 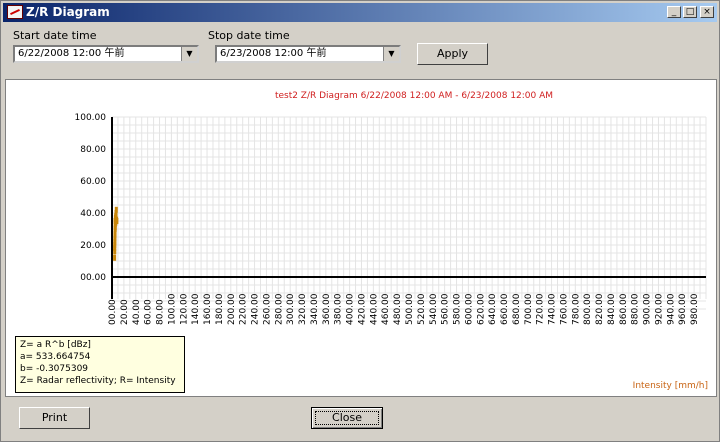 What do you see at coordinates (360, 12) in the screenshot?
I see `title-bar: Z/R Diagram _ □ ×` at bounding box center [360, 12].